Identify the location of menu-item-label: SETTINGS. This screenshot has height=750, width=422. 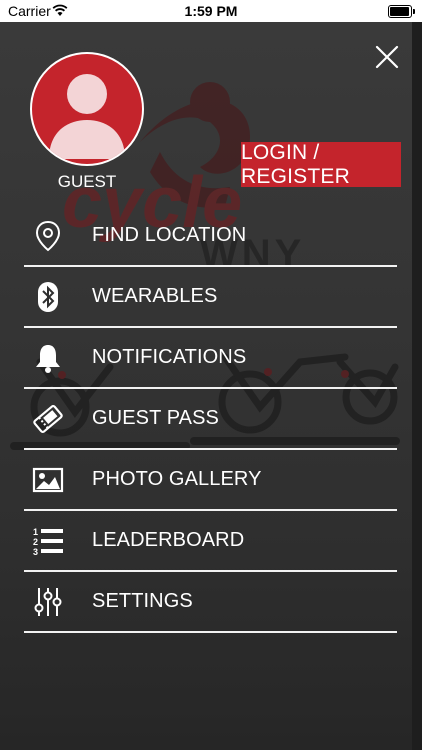
(142, 601).